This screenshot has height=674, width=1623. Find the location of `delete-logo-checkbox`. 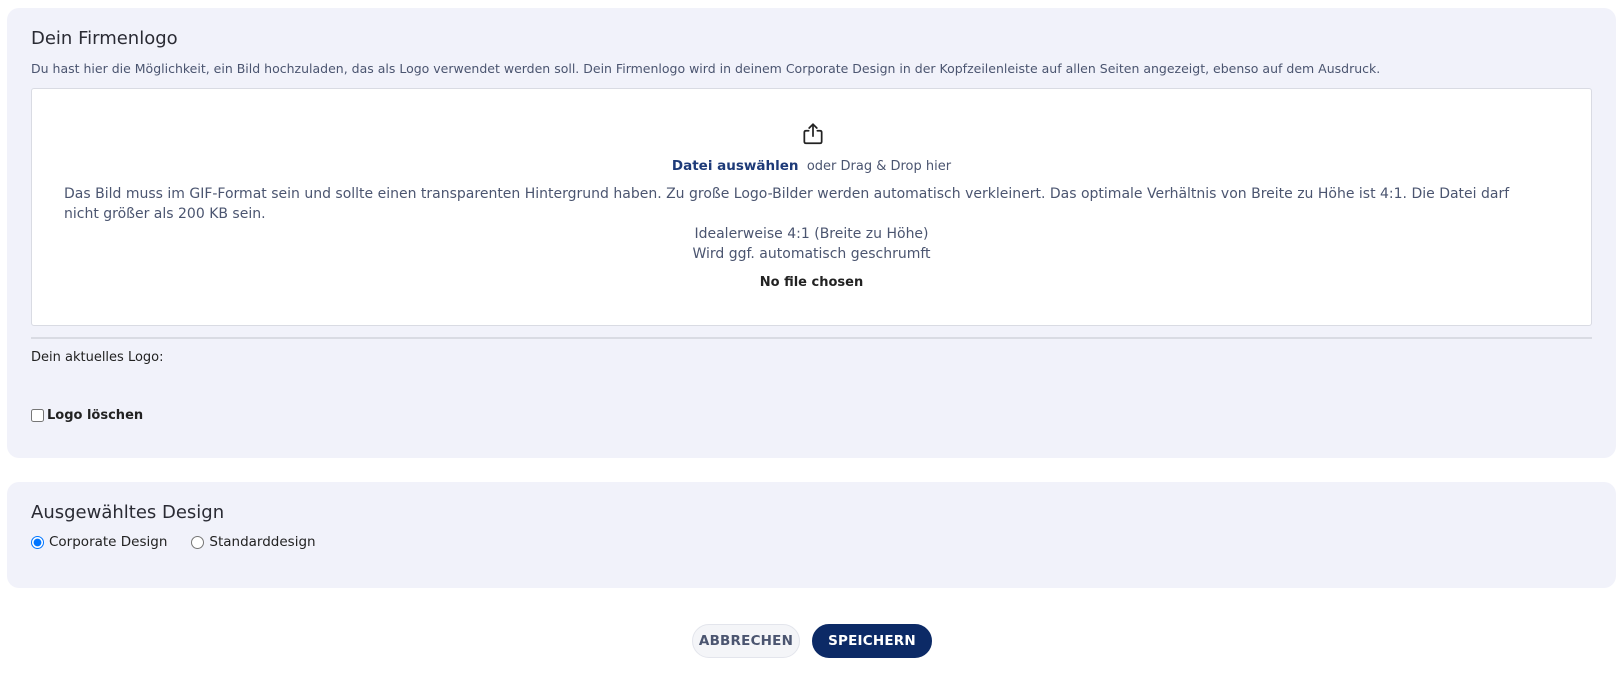

delete-logo-checkbox is located at coordinates (37, 415).